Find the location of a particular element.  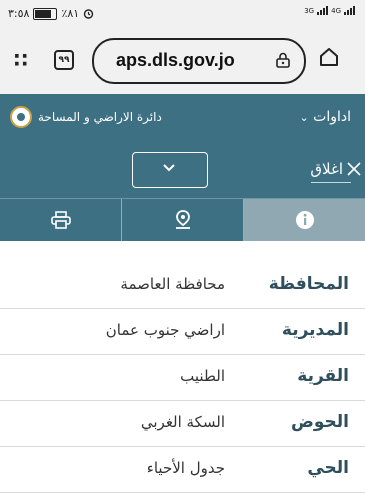

chevron-down-icon: ⌄ is located at coordinates (304, 117).